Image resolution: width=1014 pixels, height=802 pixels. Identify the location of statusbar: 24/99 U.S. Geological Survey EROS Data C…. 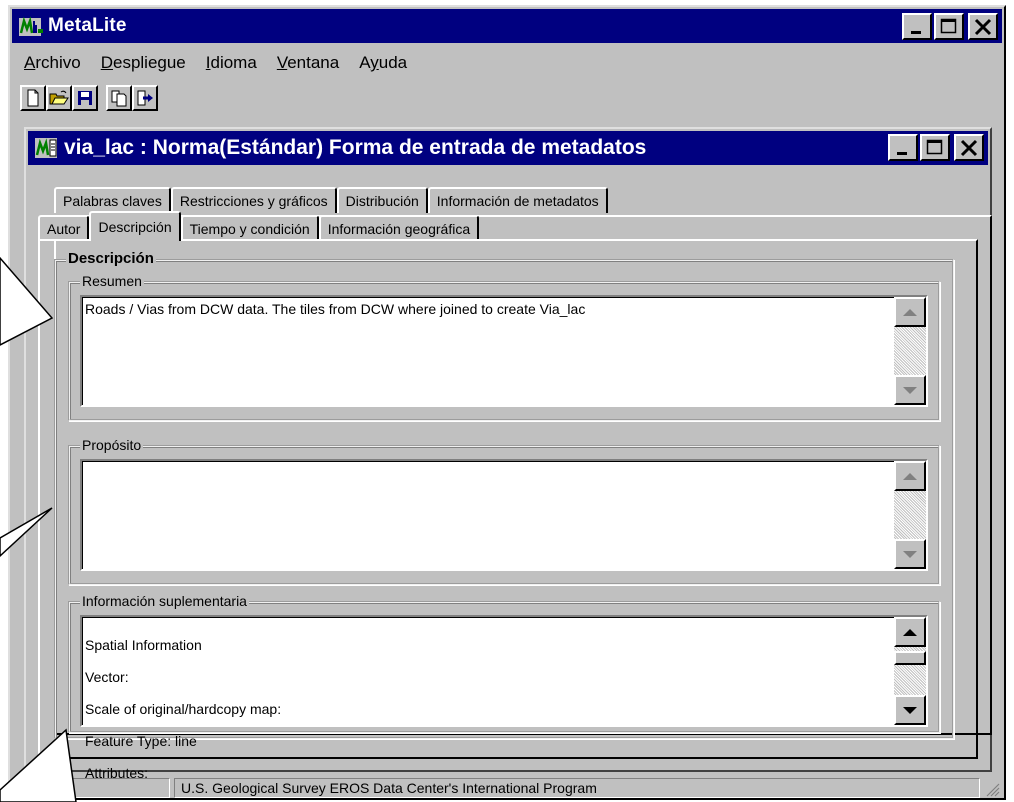
(507, 788).